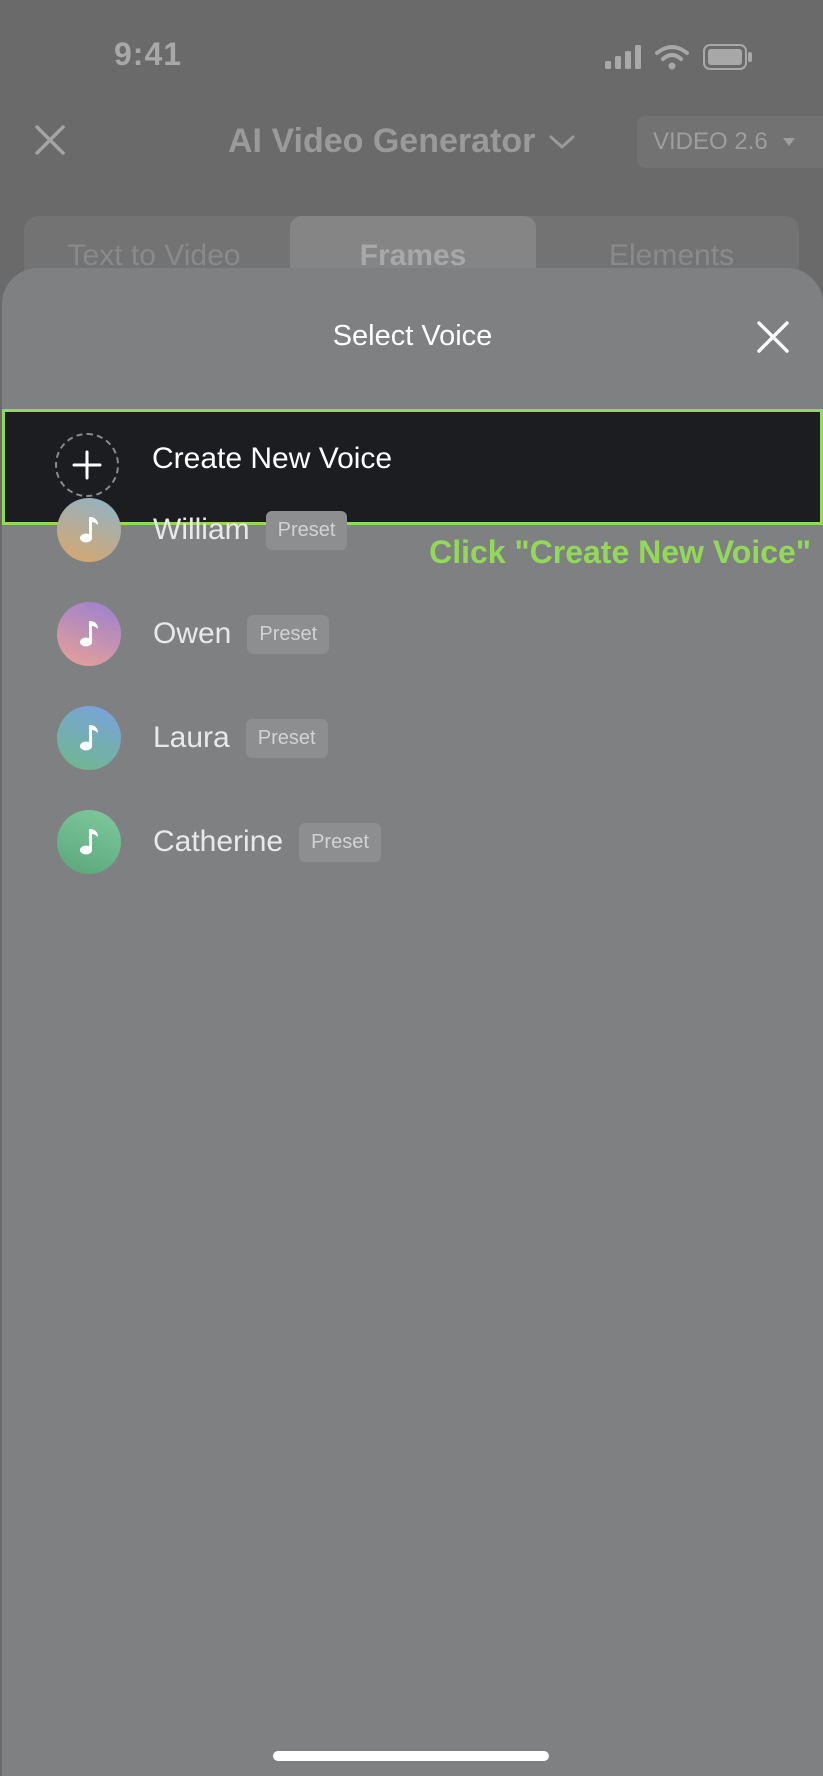  I want to click on voice-name: Laura, so click(191, 737).